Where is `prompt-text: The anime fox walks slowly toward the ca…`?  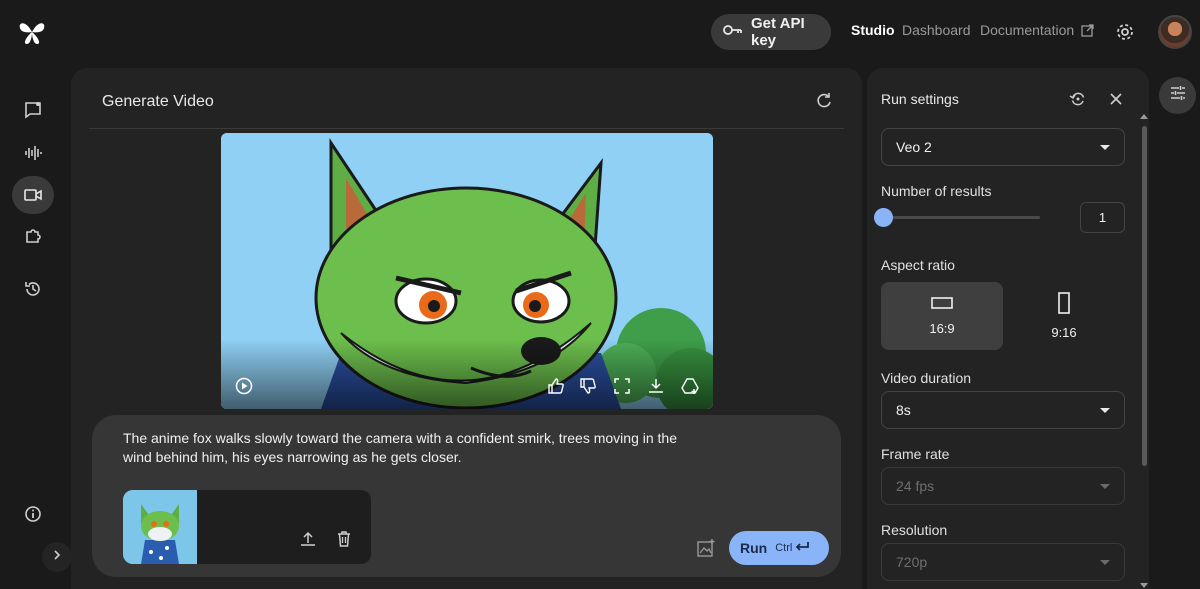 prompt-text: The anime fox walks slowly toward the ca… is located at coordinates (403, 448).